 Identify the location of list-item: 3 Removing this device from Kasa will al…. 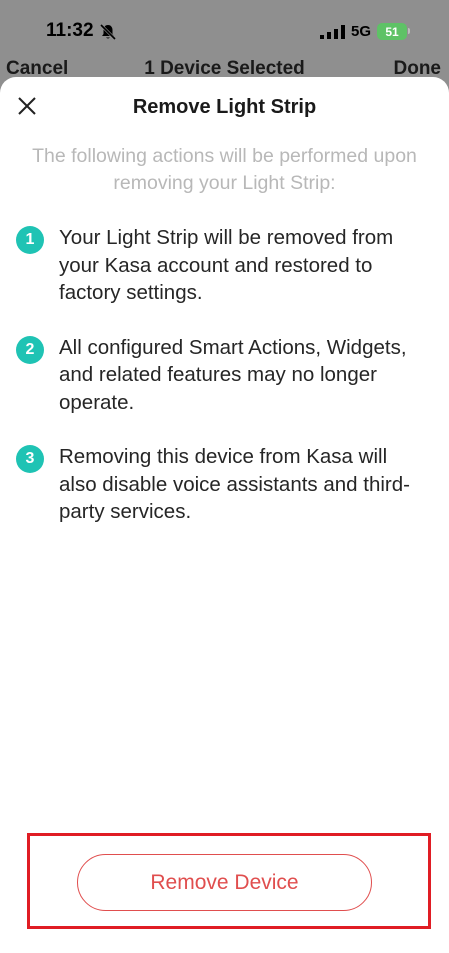
(226, 484).